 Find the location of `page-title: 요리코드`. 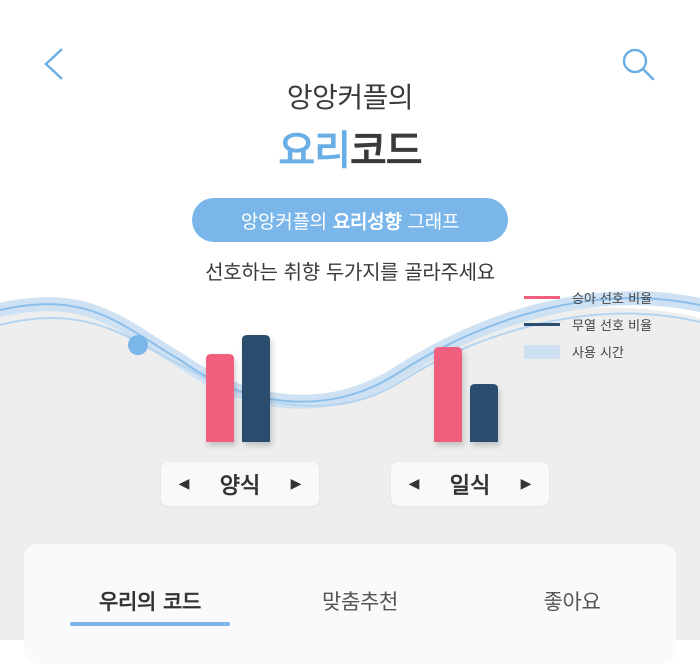

page-title: 요리코드 is located at coordinates (350, 147).